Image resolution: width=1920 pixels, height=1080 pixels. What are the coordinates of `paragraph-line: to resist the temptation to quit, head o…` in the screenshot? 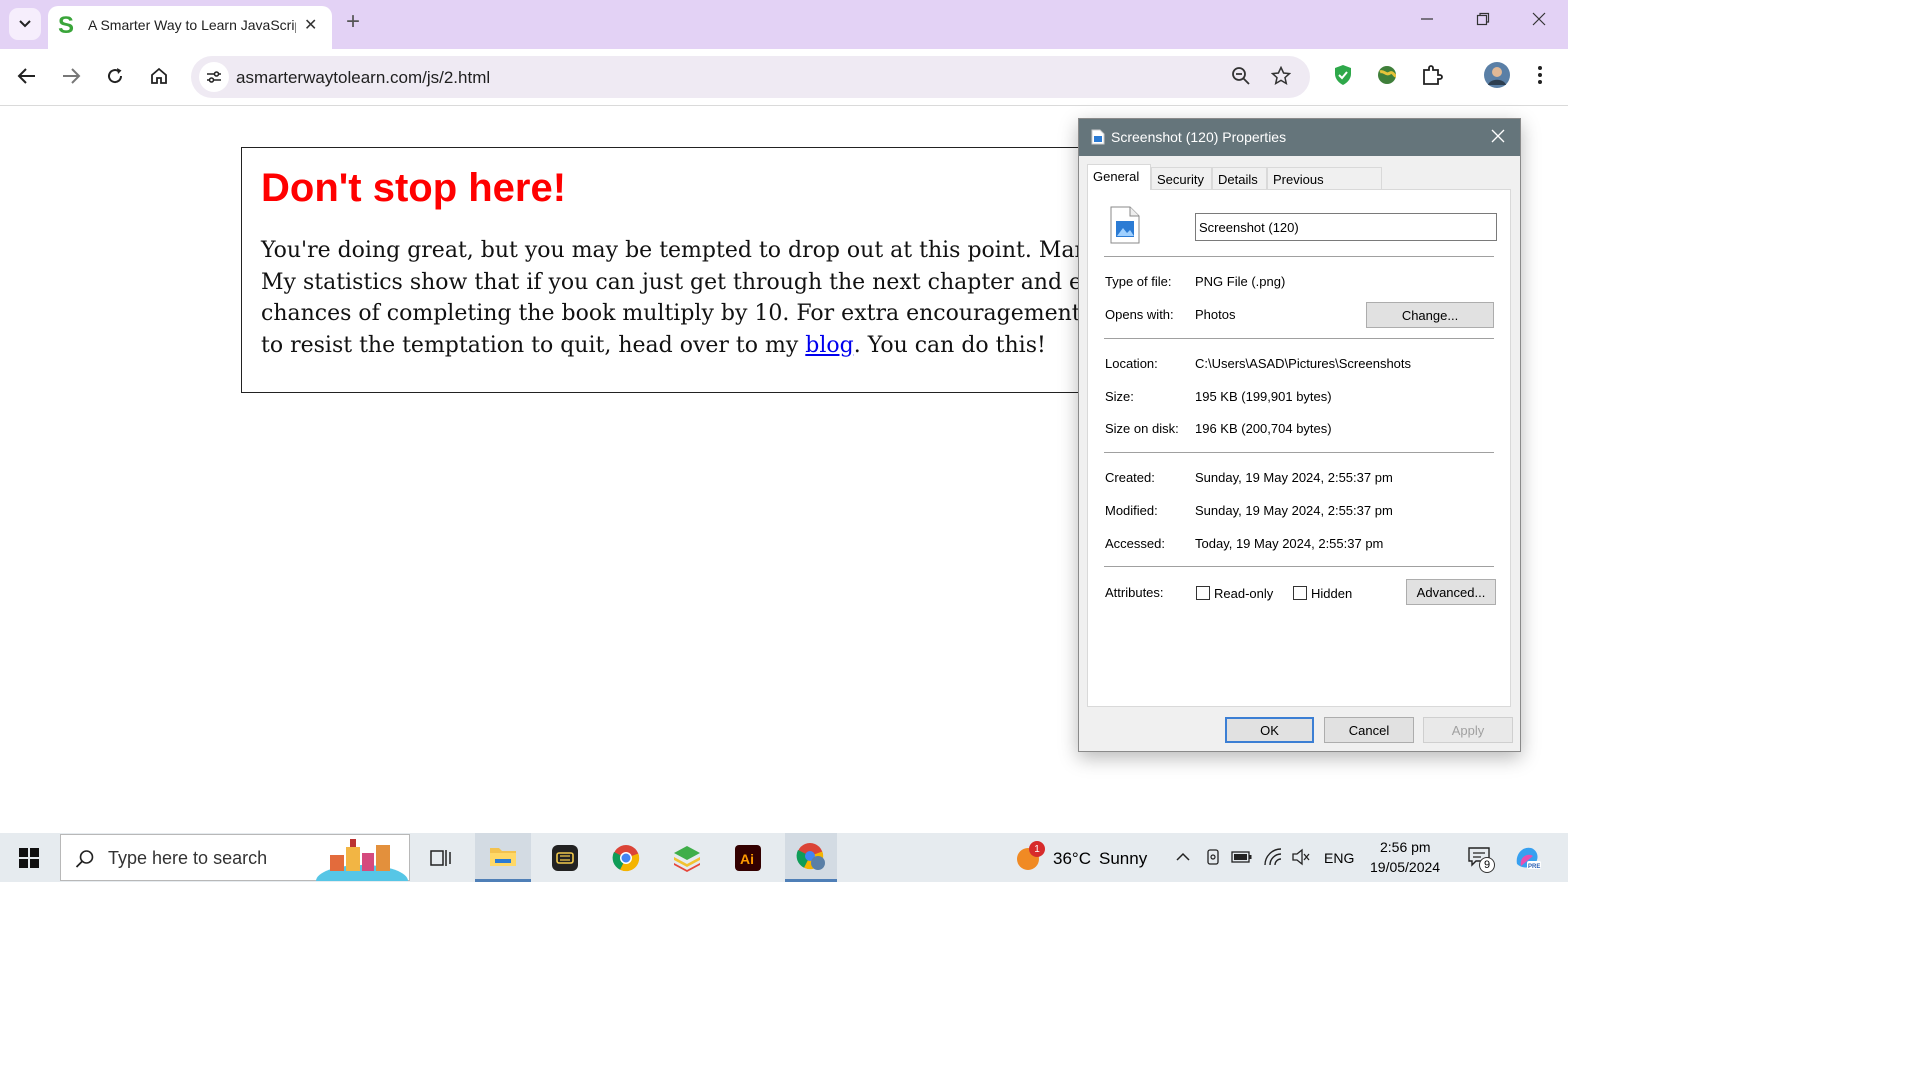 It's located at (680, 346).